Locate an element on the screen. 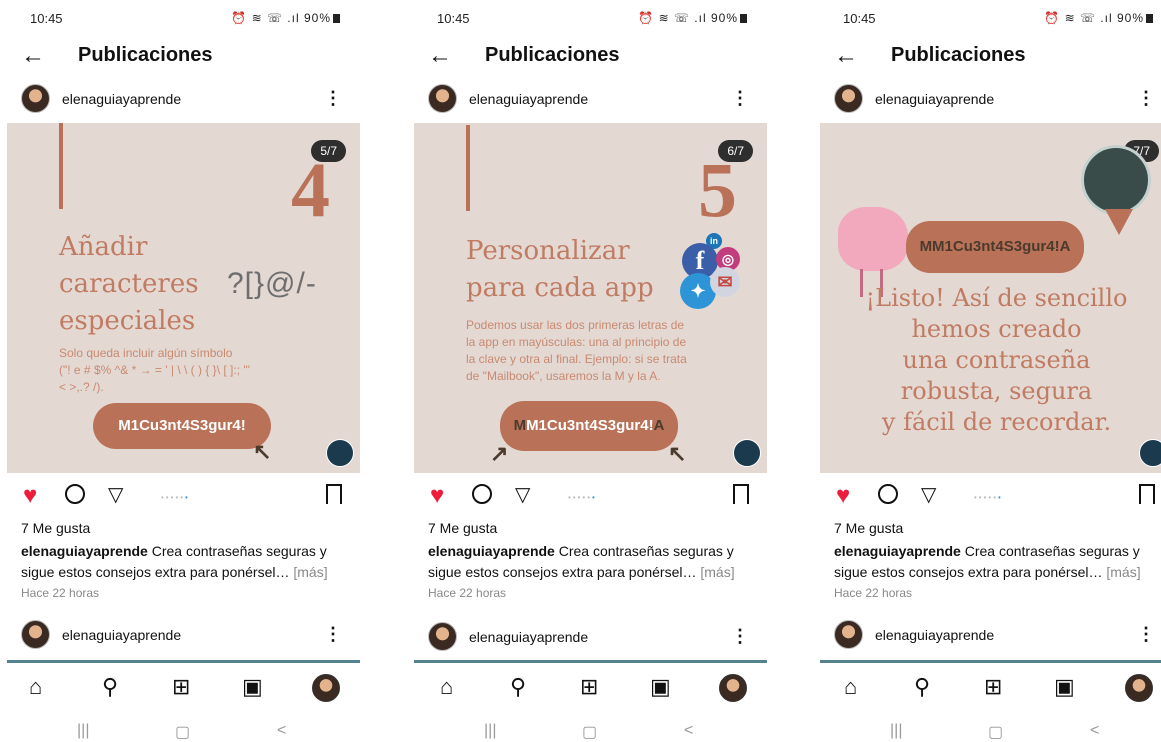  inactive-dots: ••••• is located at coordinates (986, 497).